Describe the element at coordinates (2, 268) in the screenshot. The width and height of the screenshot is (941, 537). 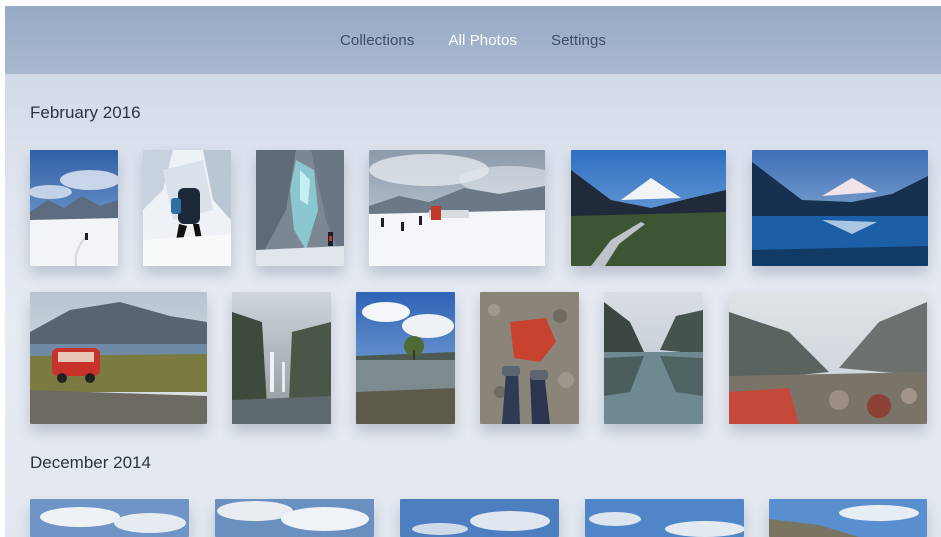
I see `screen-frame-left` at that location.